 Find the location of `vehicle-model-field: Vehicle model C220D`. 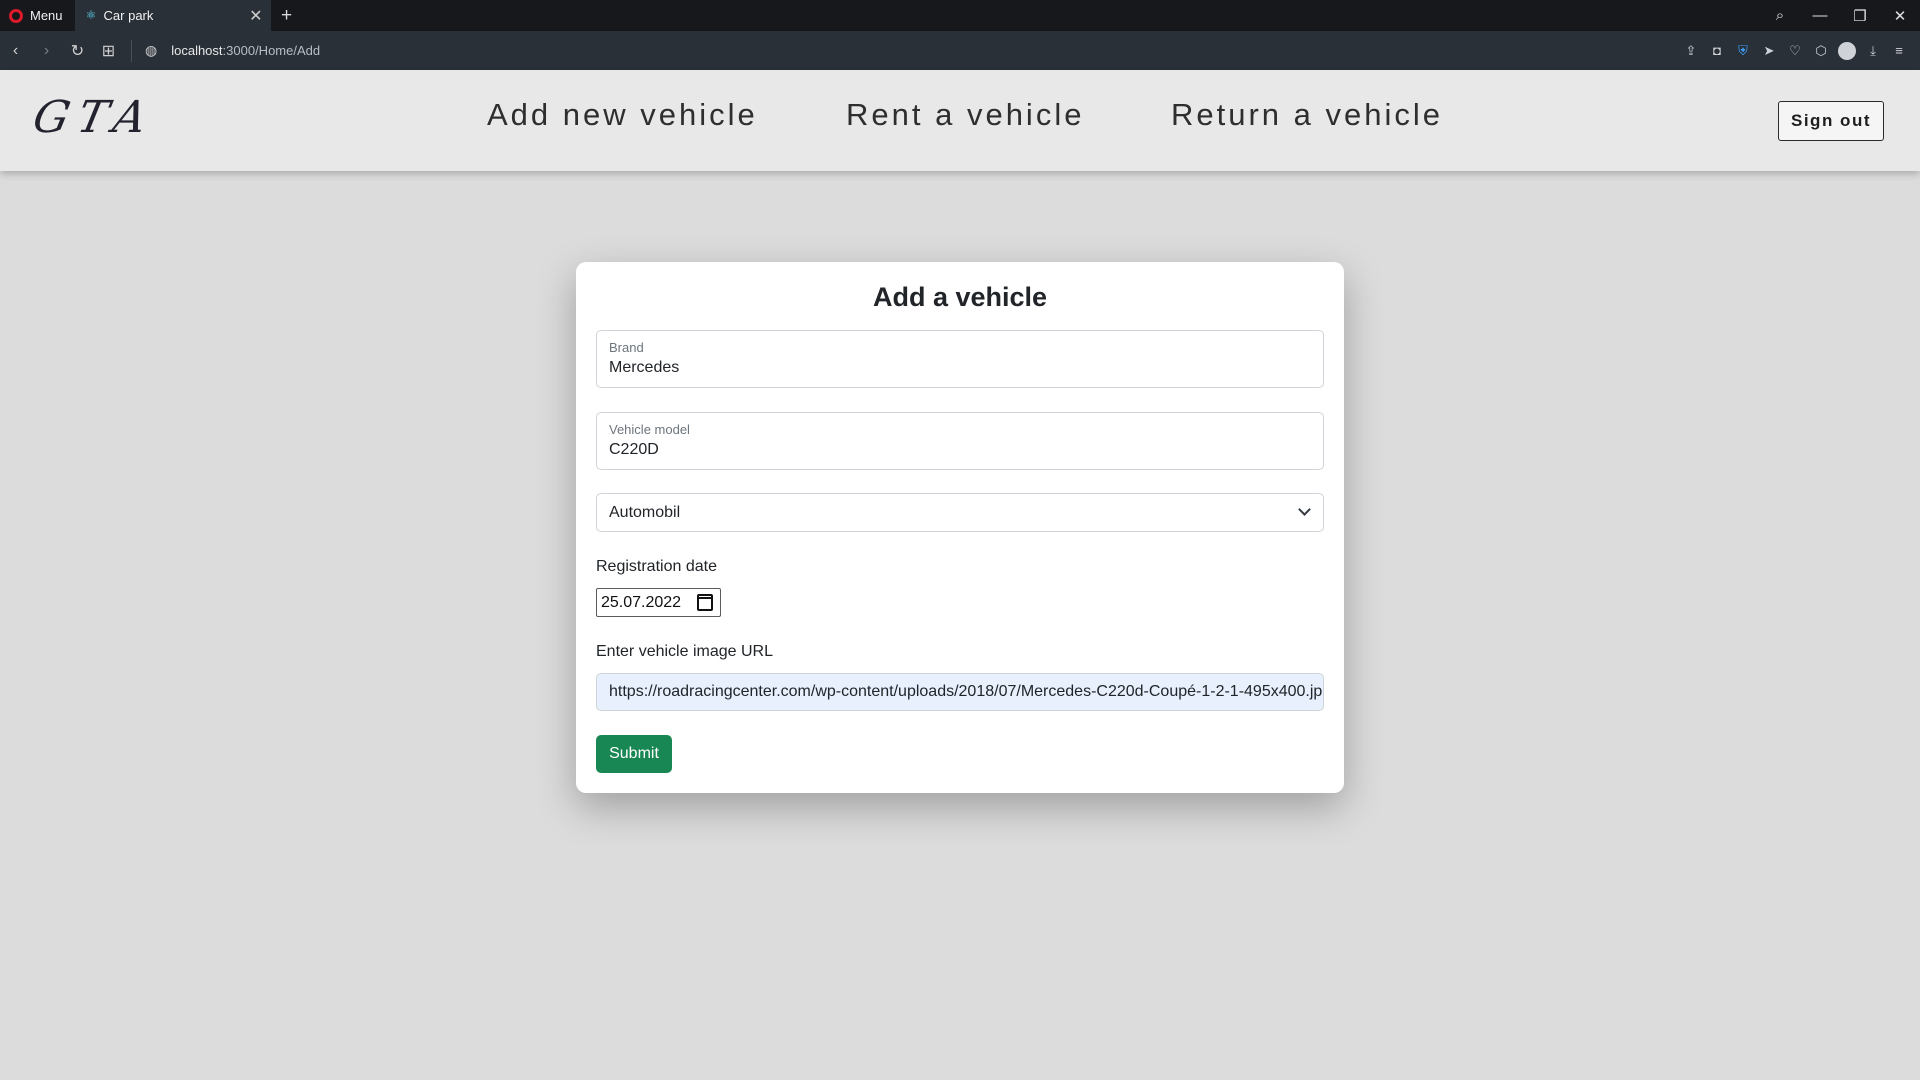

vehicle-model-field: Vehicle model C220D is located at coordinates (960, 441).